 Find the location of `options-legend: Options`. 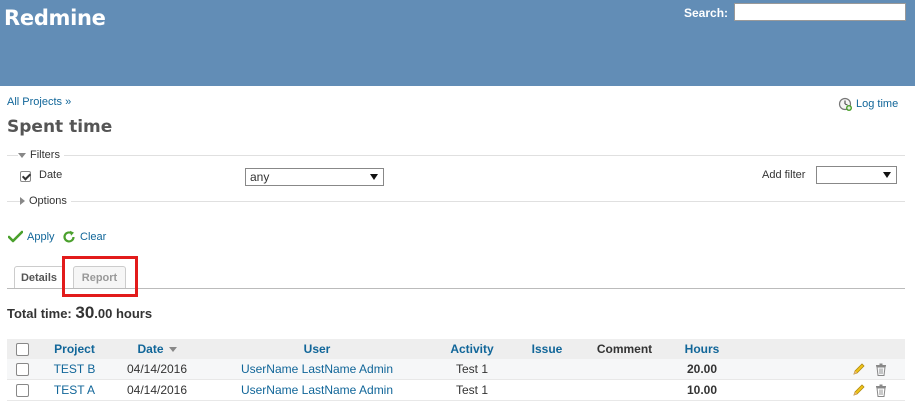

options-legend: Options is located at coordinates (48, 201).